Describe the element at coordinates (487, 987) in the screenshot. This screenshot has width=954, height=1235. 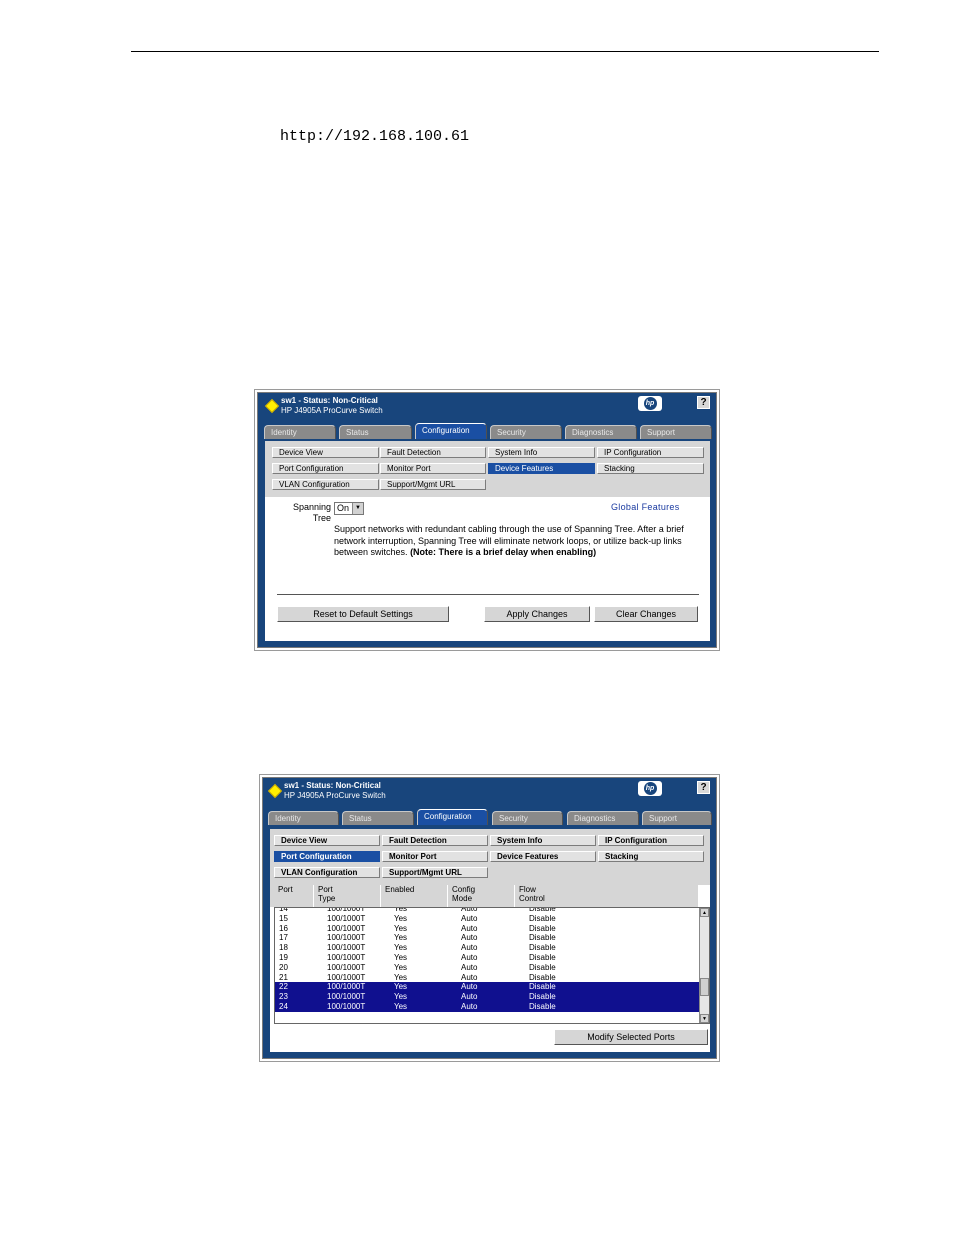
I see `table-row: 22 100/1000T Yes Auto Disable` at that location.